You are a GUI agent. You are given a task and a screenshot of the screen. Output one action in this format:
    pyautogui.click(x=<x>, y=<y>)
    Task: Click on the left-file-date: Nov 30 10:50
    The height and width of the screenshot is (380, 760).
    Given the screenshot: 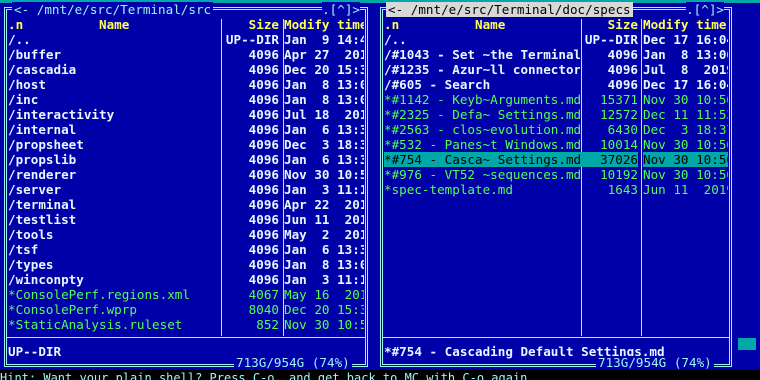 What is the action you would take?
    pyautogui.click(x=324, y=324)
    